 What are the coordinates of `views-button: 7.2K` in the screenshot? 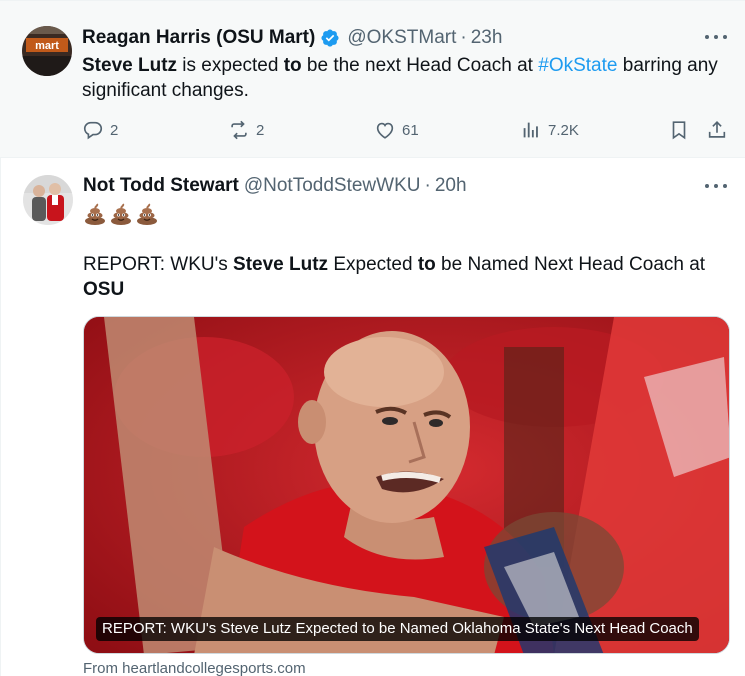 It's located at (549, 130).